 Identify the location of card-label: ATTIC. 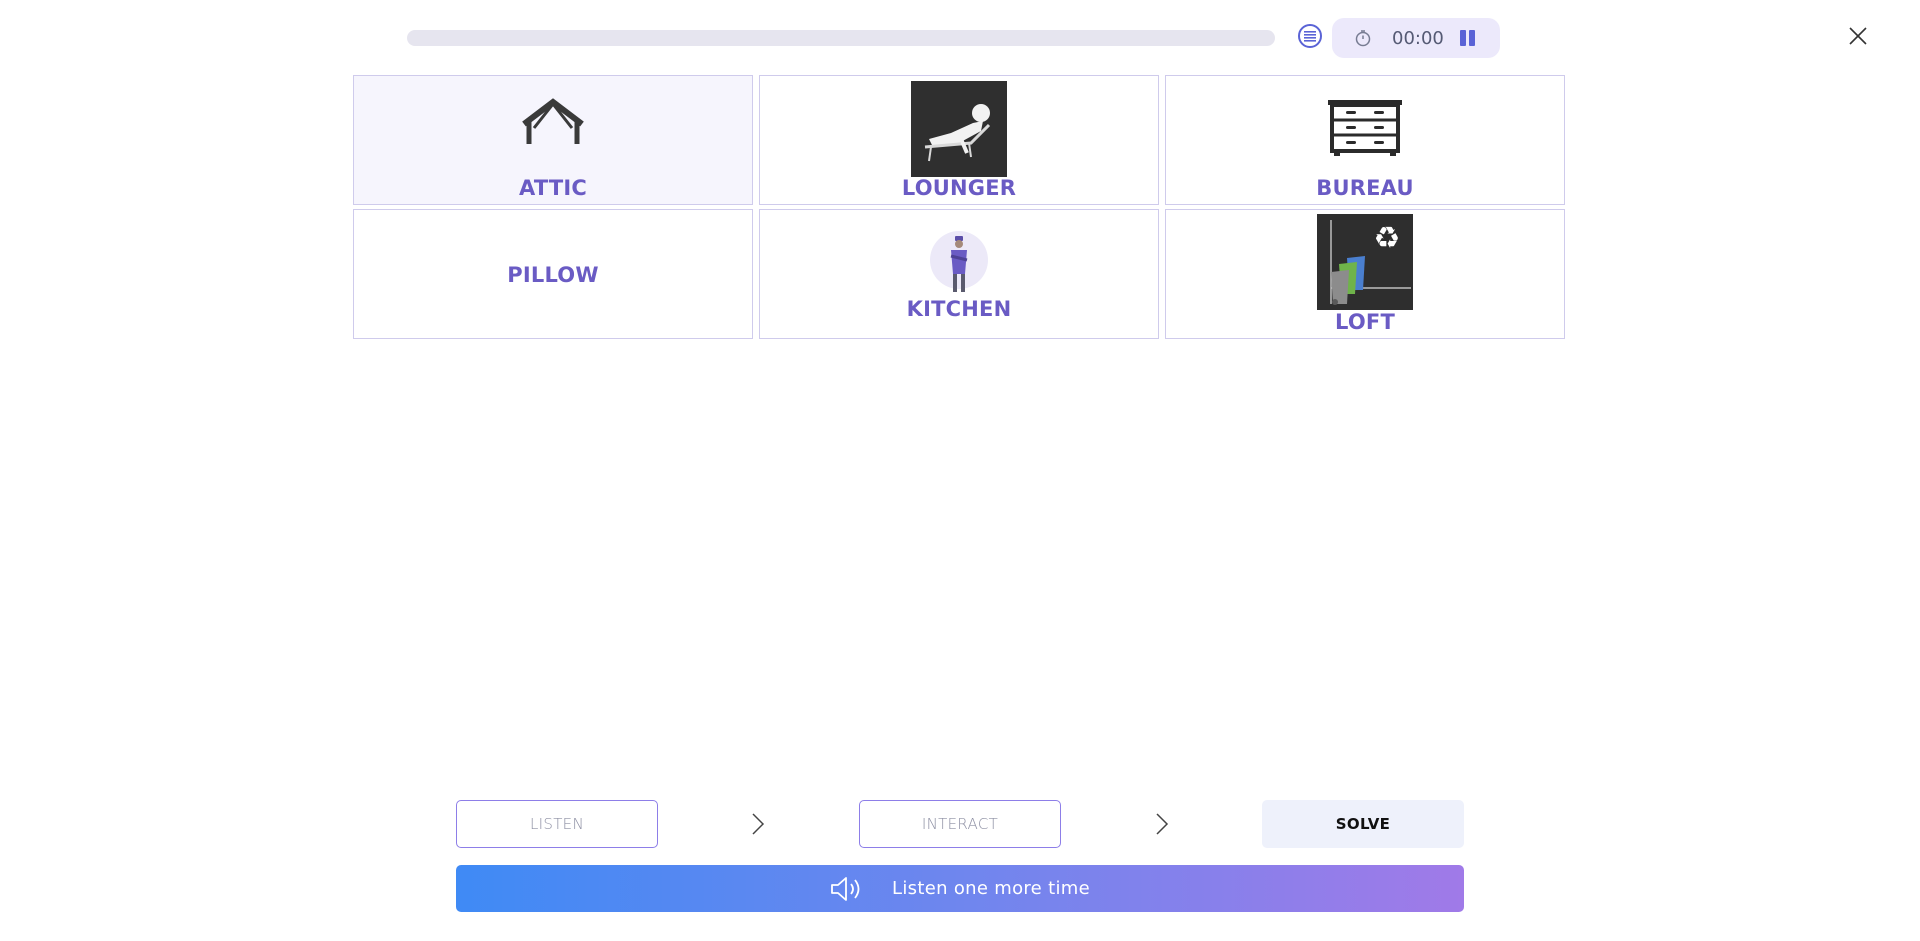
(553, 188).